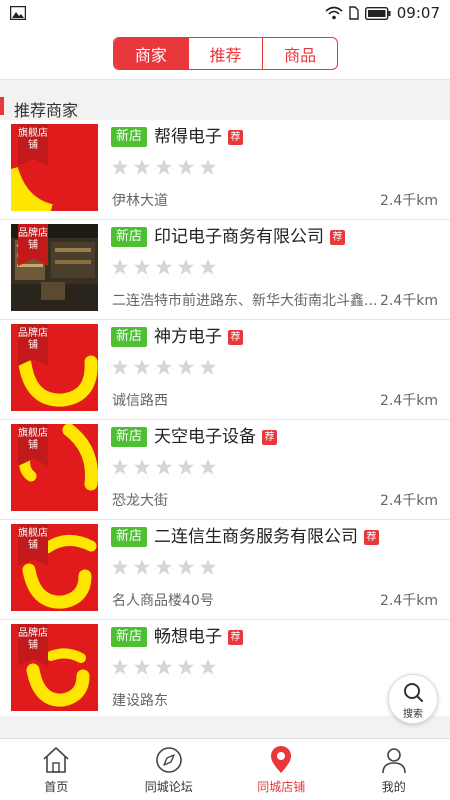 The width and height of the screenshot is (450, 800). I want to click on status-bar: 09:07, so click(225, 13).